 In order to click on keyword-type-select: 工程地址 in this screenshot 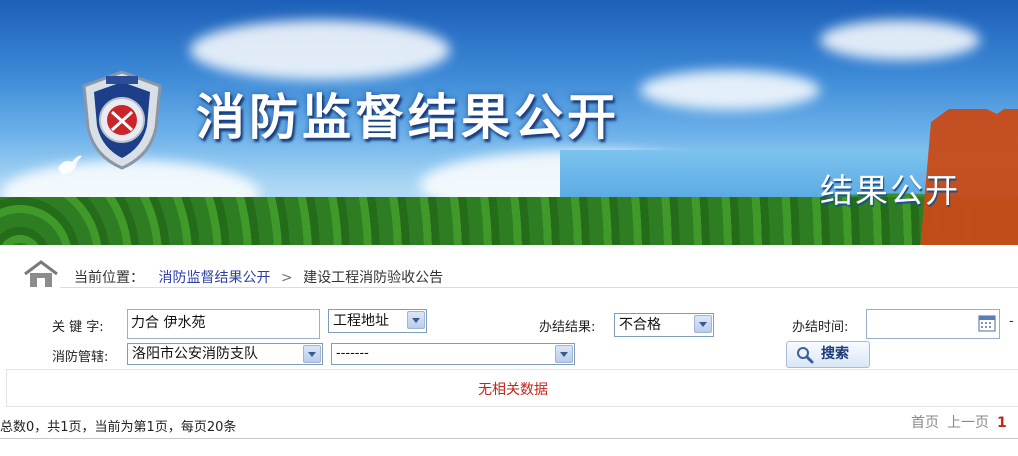, I will do `click(377, 321)`.